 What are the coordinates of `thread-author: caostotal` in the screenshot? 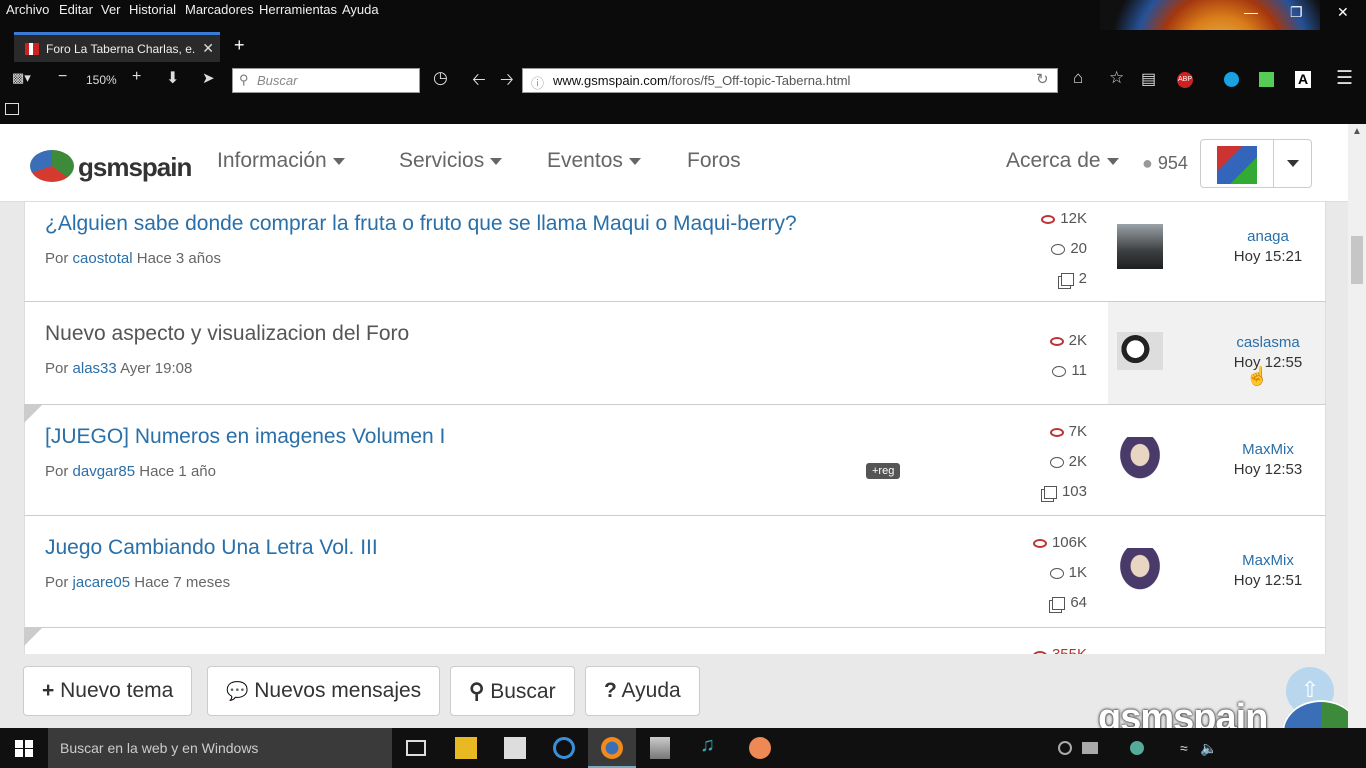 It's located at (103, 258).